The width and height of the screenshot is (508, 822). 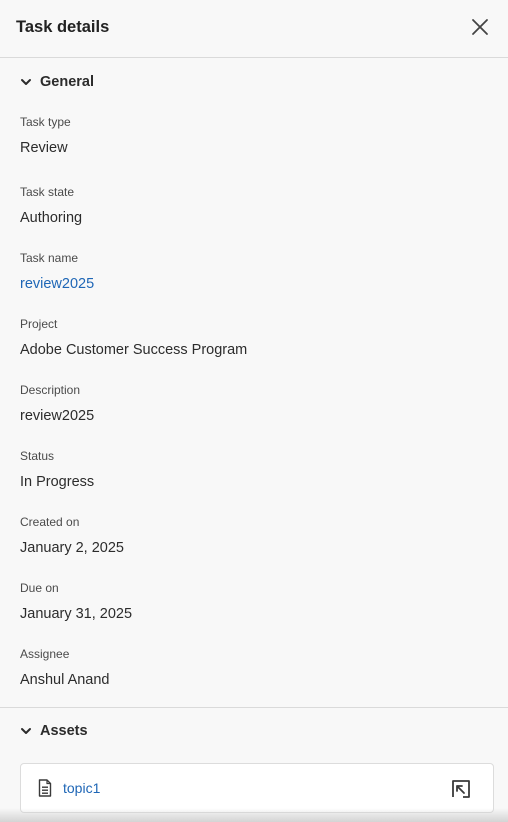 I want to click on field-label: Description, so click(x=50, y=390).